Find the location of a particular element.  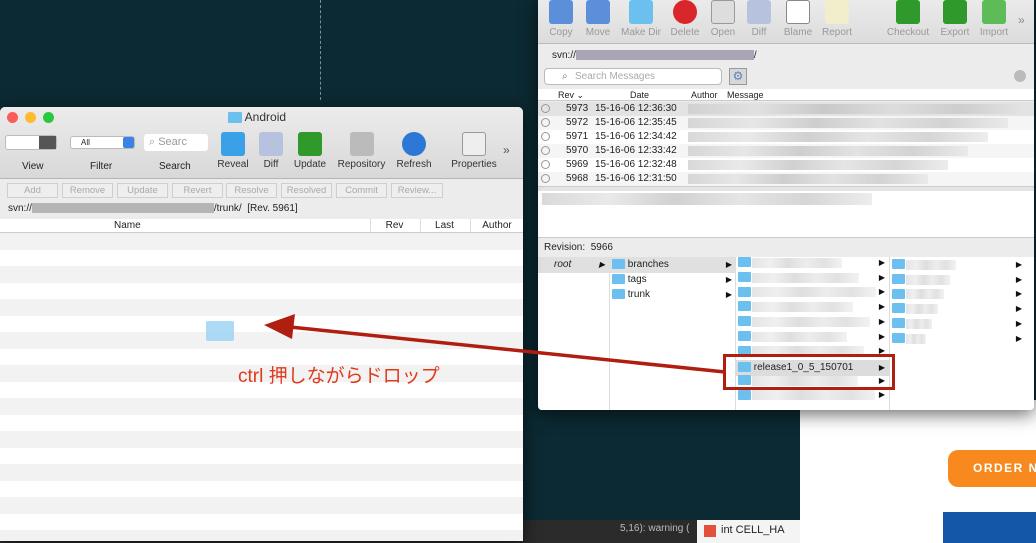

annotation-arrow is located at coordinates (495, 344).